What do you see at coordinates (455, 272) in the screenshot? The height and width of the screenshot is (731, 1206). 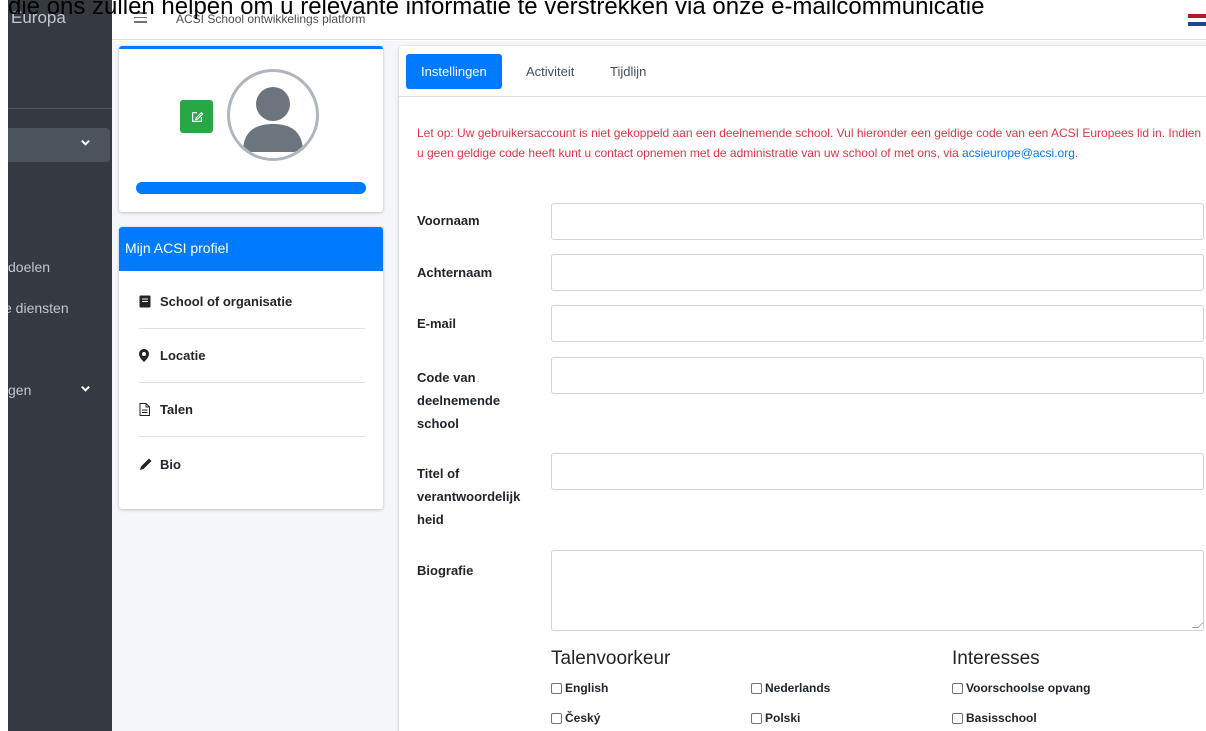 I see `achternaam-label: Achternaam` at bounding box center [455, 272].